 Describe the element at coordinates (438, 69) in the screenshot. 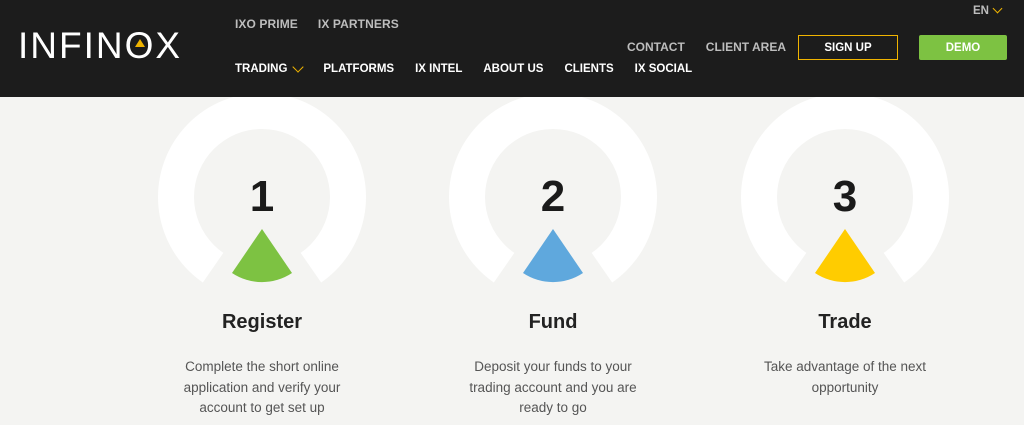

I see `nav-item-ix-intel: IX INTEL` at that location.